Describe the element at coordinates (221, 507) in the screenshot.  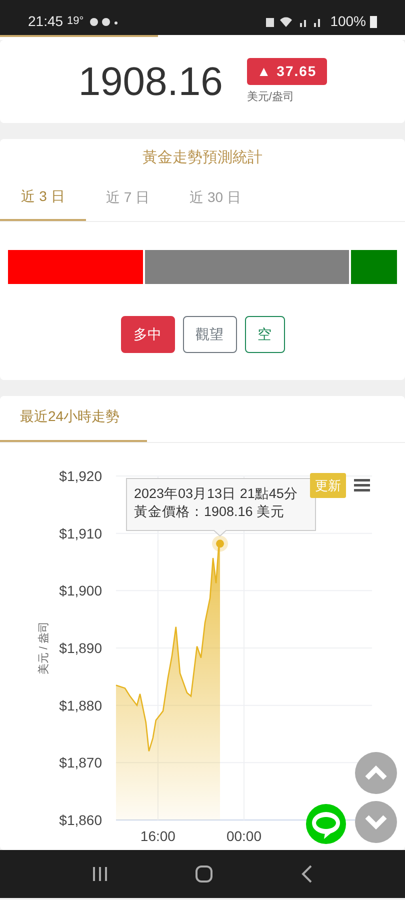
I see `chart-tooltip: 2023年03月13日 21點45分 黃金價格：1908.16 美元` at that location.